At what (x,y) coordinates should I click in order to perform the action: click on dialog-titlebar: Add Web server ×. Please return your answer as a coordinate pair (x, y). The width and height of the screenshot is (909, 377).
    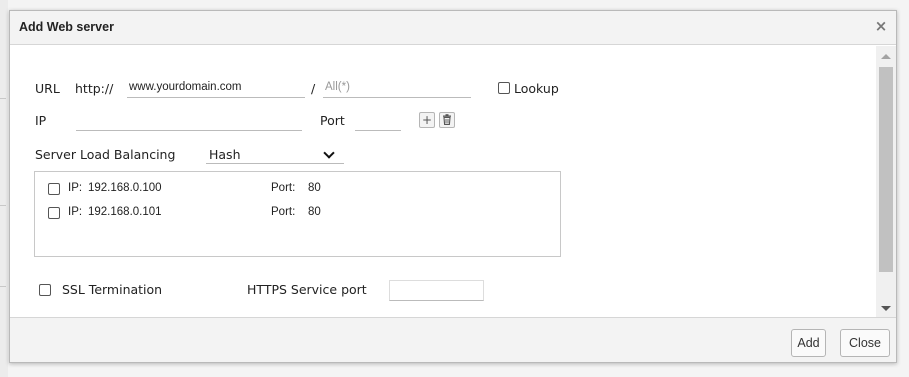
    Looking at the image, I should click on (453, 28).